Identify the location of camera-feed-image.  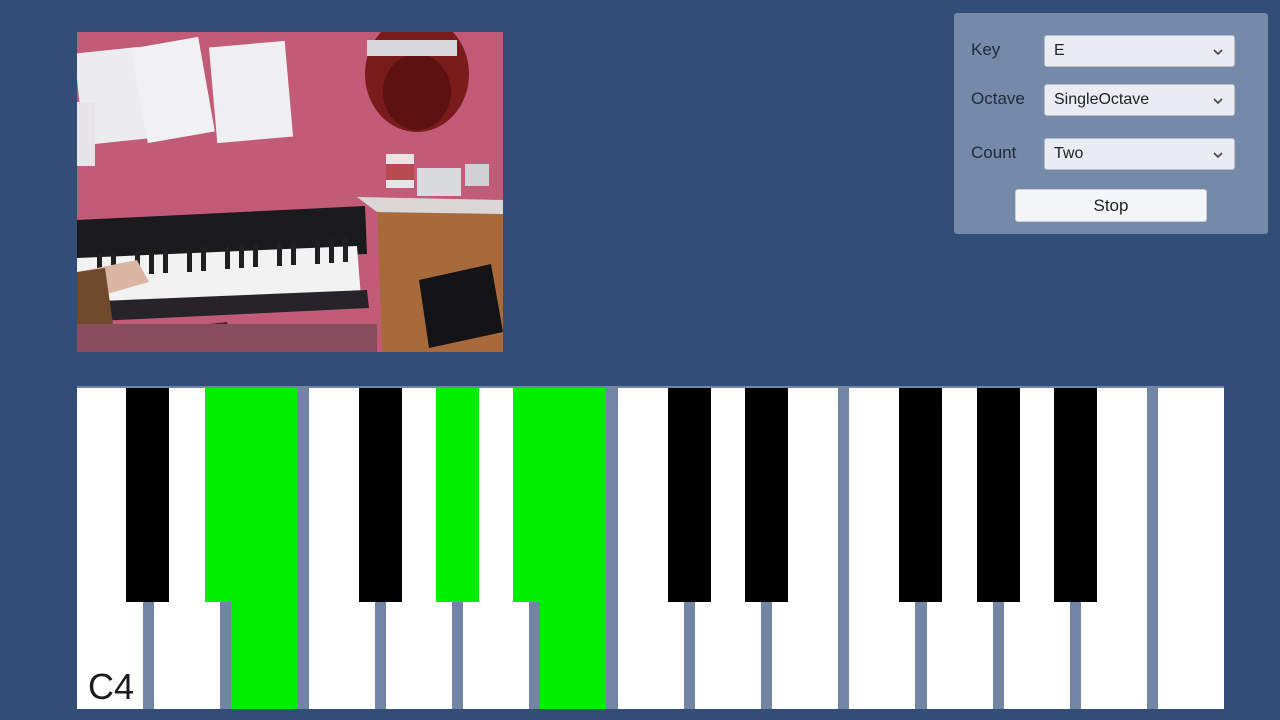
(290, 192).